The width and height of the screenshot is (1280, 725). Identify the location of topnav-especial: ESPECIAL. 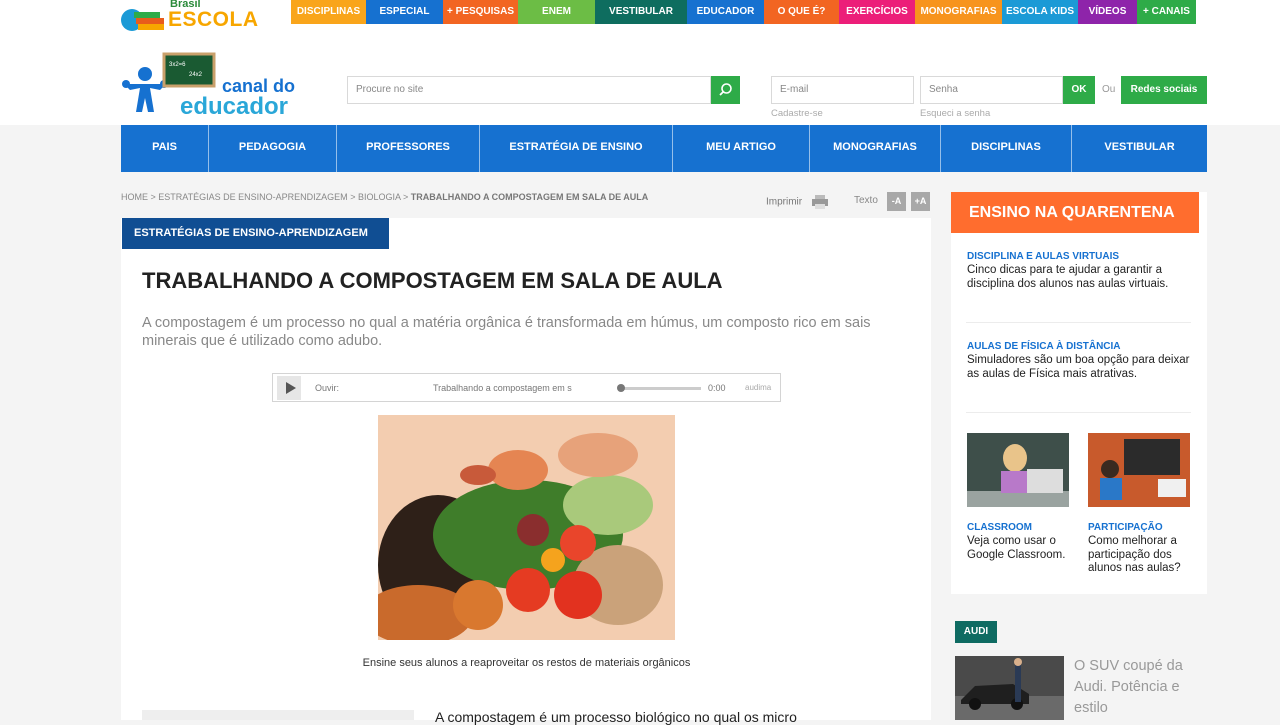
(404, 12).